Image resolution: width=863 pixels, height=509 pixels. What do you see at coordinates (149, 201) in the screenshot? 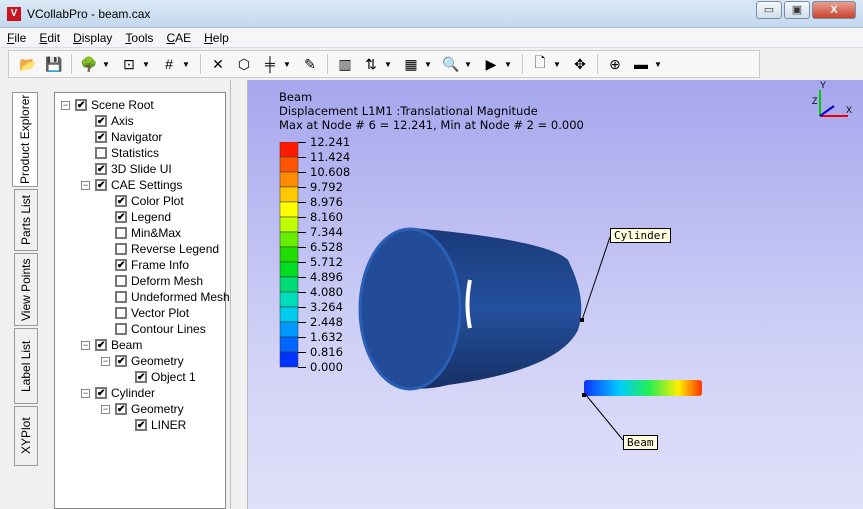
I see `tree-item: ✔ Color Plot` at bounding box center [149, 201].